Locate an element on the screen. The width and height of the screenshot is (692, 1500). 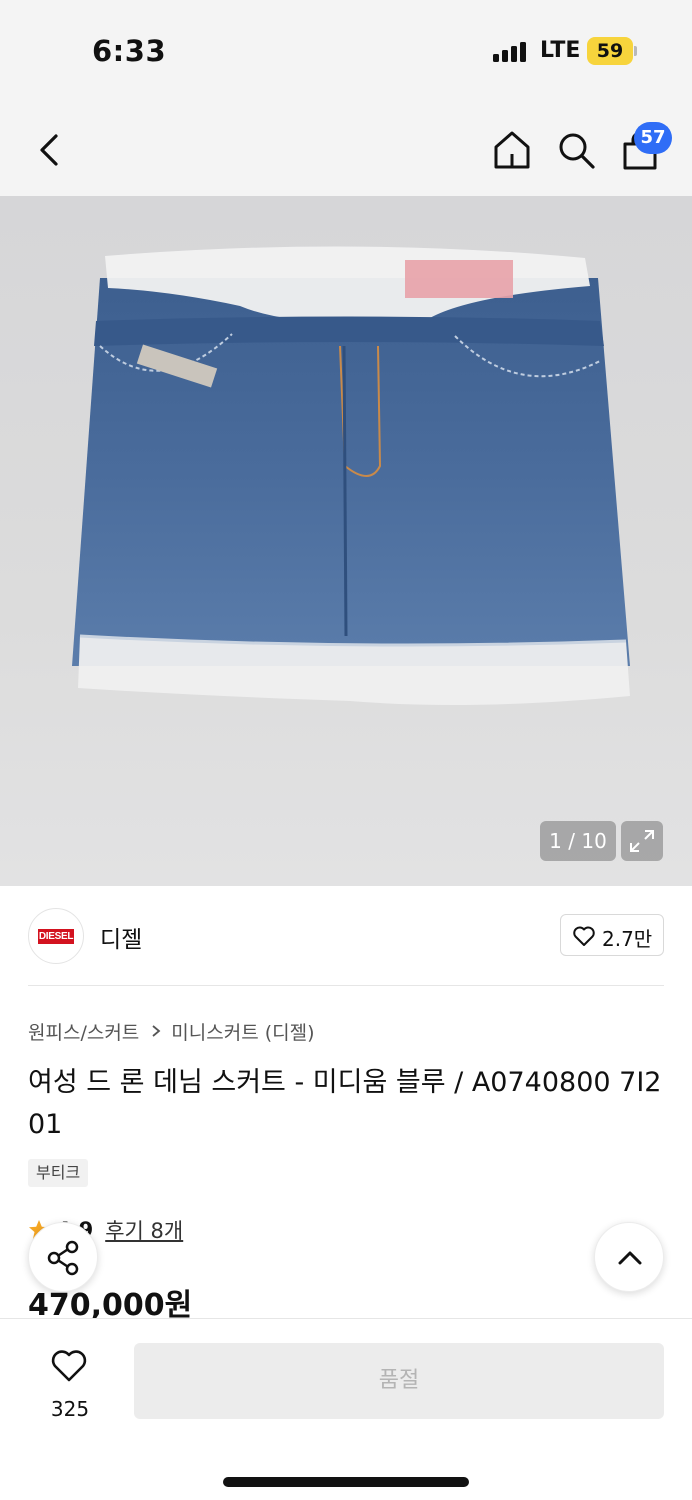
sold-out-button: 품절 is located at coordinates (399, 1381).